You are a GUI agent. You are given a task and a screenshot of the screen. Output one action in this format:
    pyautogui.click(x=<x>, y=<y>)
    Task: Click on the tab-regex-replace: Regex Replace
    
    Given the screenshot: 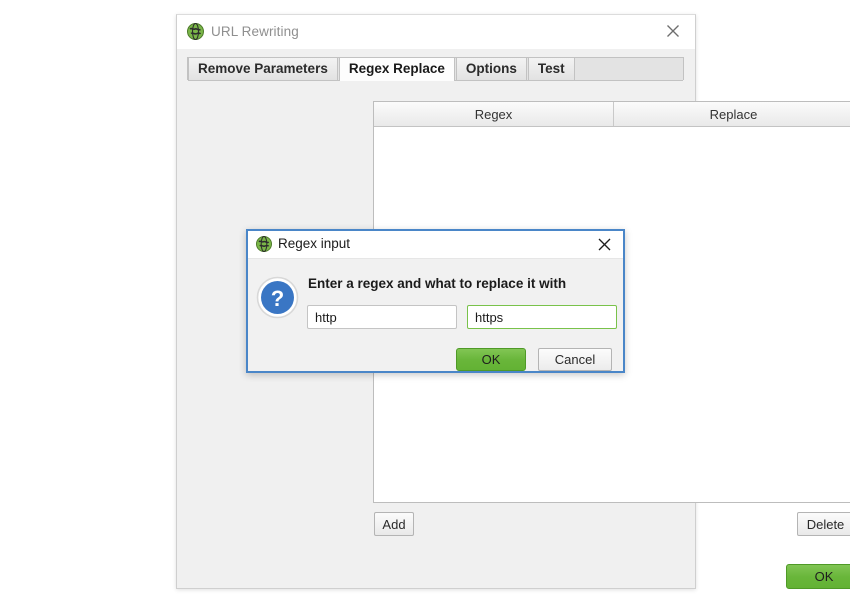 What is the action you would take?
    pyautogui.click(x=396, y=69)
    